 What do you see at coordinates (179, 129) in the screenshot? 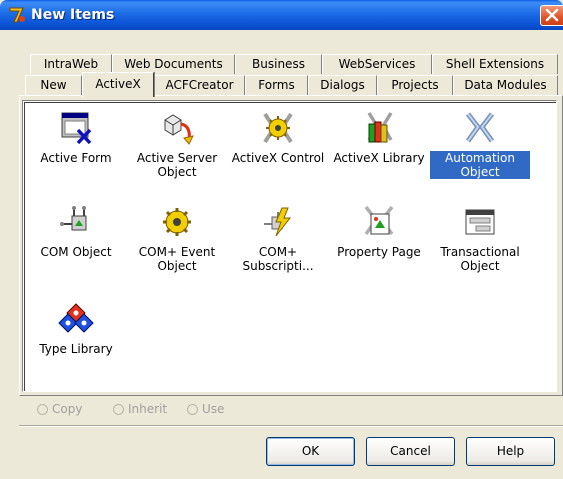
I see `active-server-object-icon` at bounding box center [179, 129].